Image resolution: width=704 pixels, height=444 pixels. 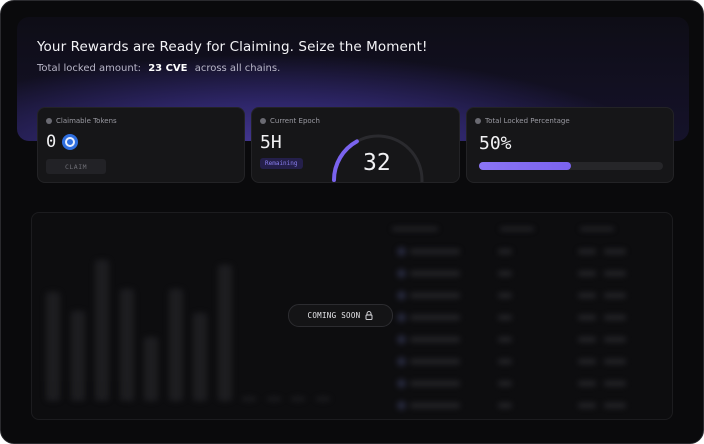 I want to click on current-epoch-label: Current Epoch, so click(x=290, y=121).